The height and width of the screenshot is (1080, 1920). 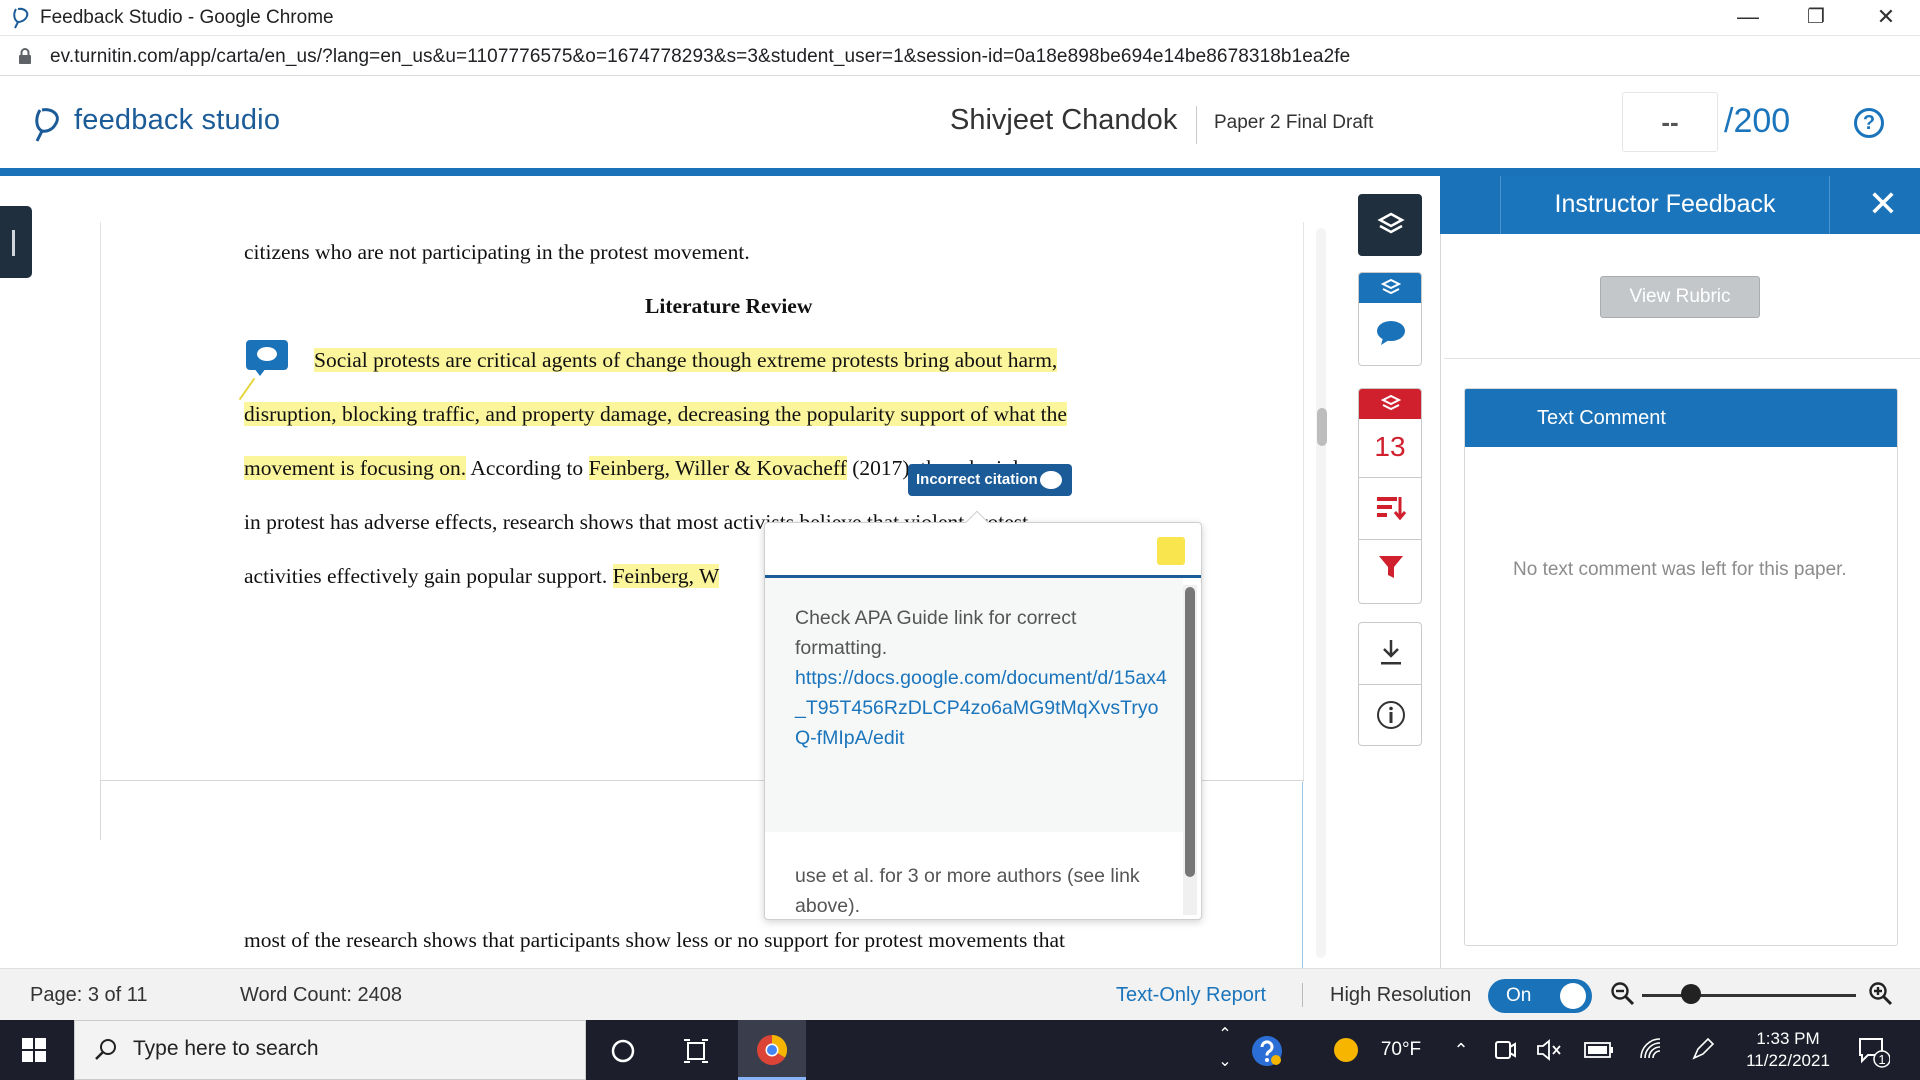 I want to click on similarity-tool: 13, so click(x=1390, y=496).